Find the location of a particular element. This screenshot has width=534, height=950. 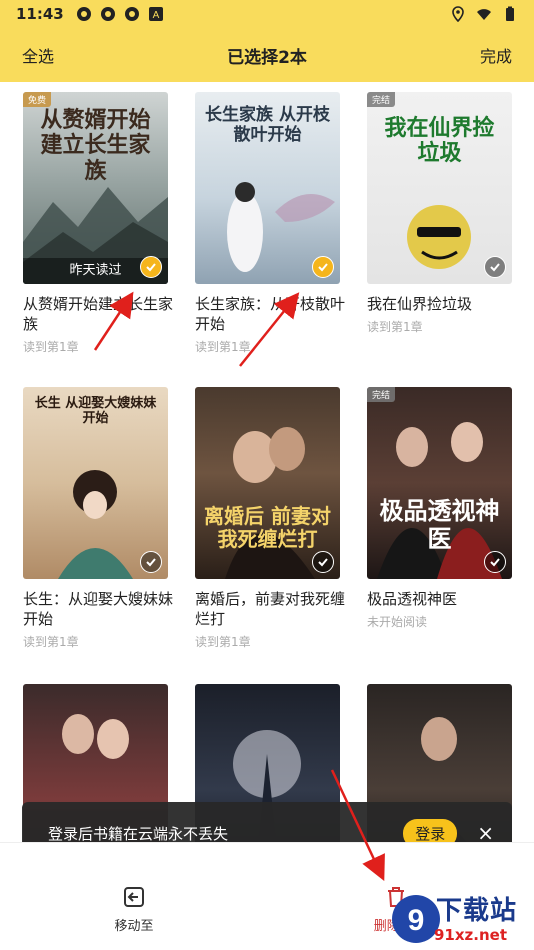

svg-text: 9 is located at coordinates (416, 920).